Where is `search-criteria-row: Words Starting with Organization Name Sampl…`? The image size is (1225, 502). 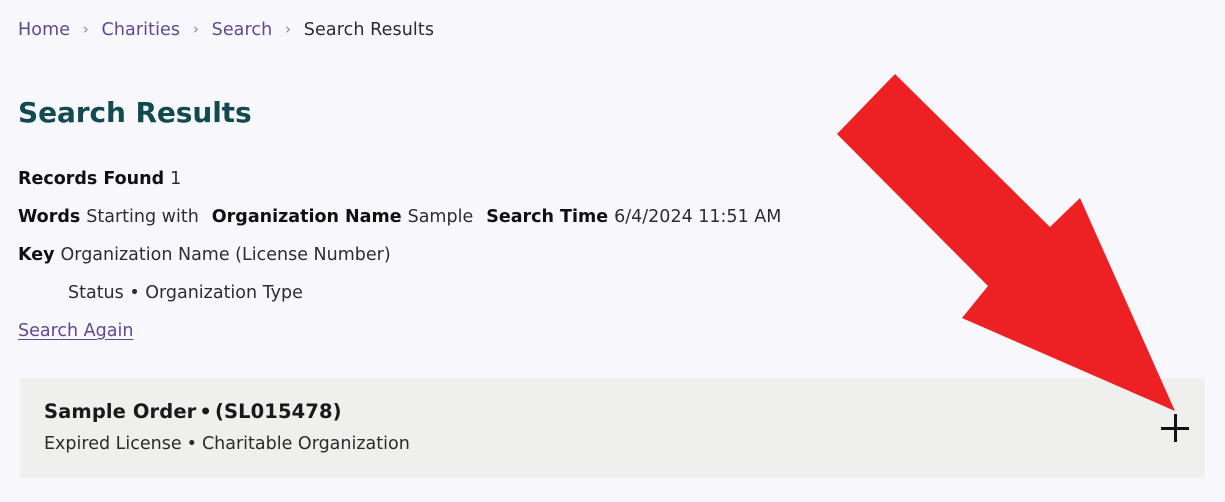
search-criteria-row: Words Starting with Organization Name Sampl… is located at coordinates (399, 217).